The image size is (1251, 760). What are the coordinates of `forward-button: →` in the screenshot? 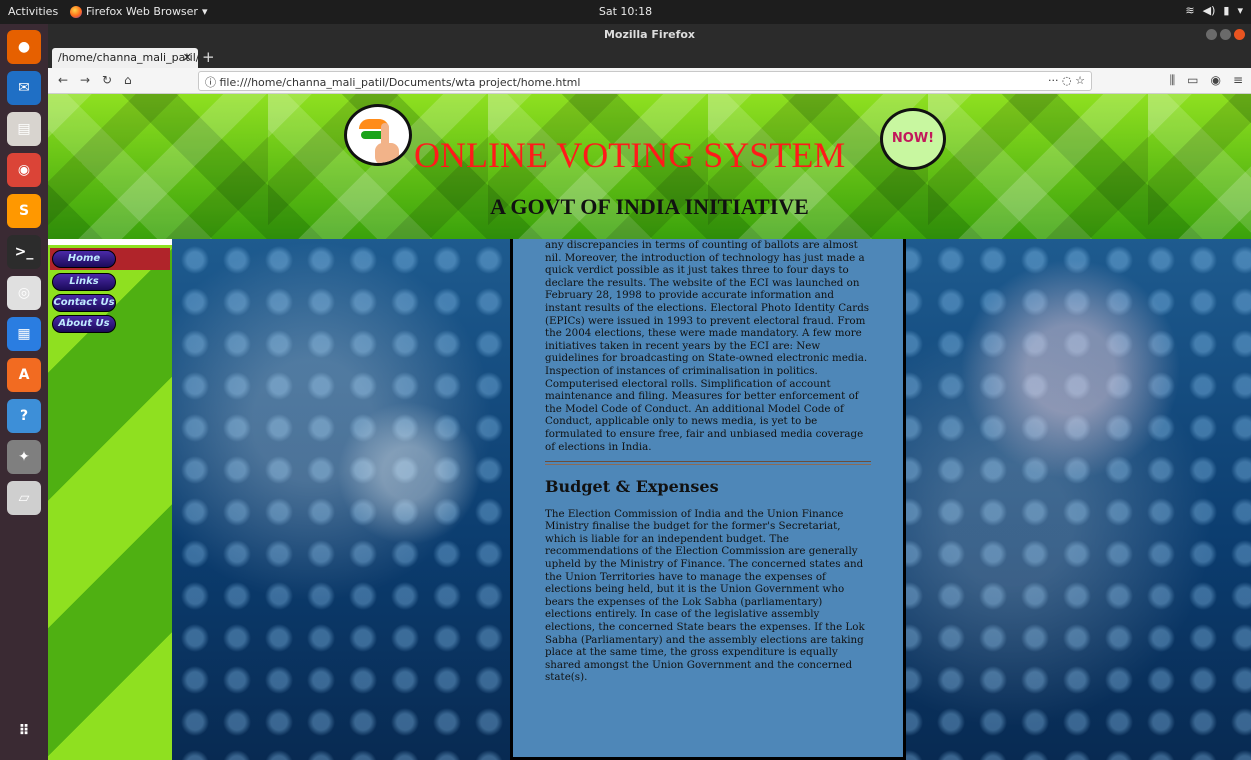 It's located at (85, 80).